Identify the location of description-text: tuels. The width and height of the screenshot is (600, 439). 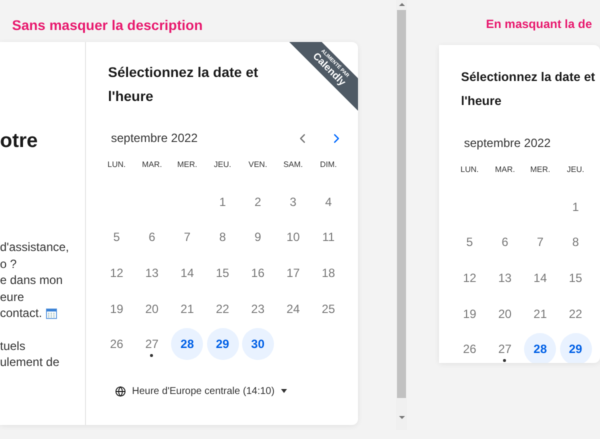
(13, 346).